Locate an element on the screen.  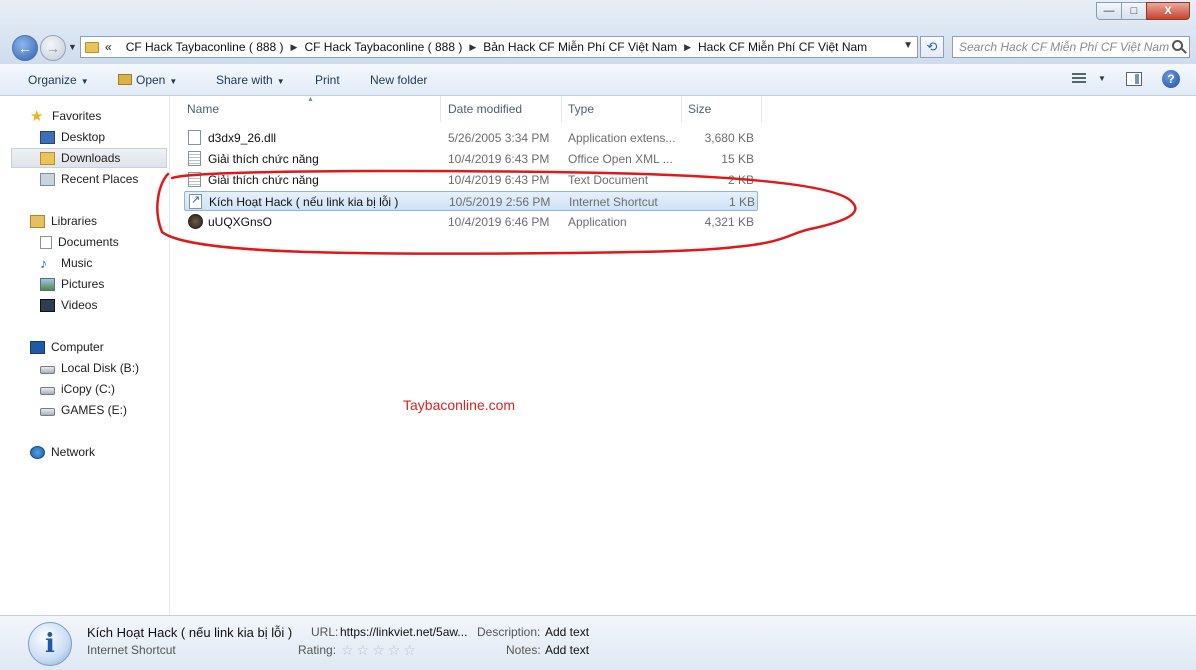
organize-button: Organize ▼ is located at coordinates (58, 80).